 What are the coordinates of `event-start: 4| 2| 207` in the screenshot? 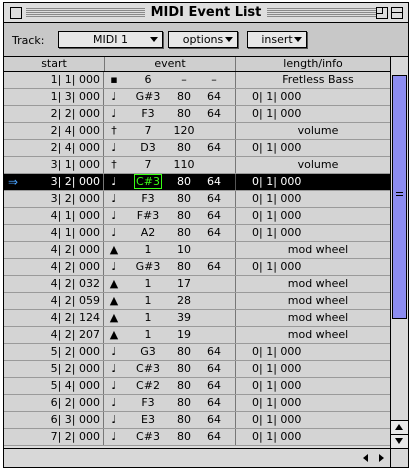 It's located at (54, 335).